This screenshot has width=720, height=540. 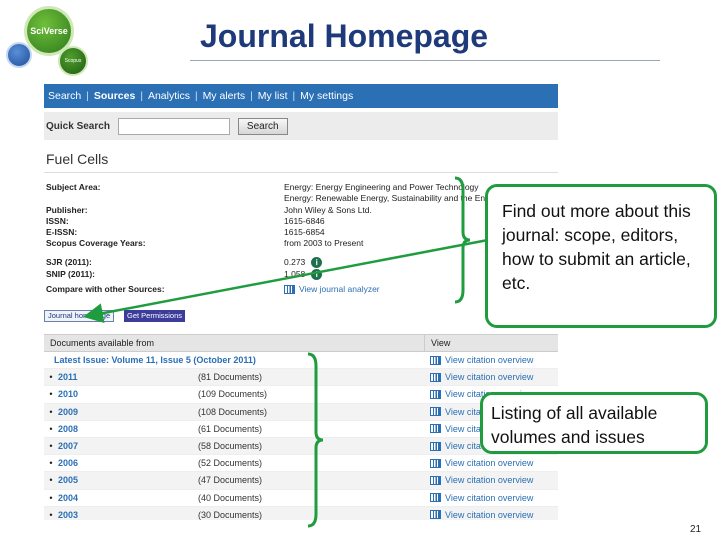 What do you see at coordinates (169, 96) in the screenshot?
I see `nav-item-analytics: Analytics` at bounding box center [169, 96].